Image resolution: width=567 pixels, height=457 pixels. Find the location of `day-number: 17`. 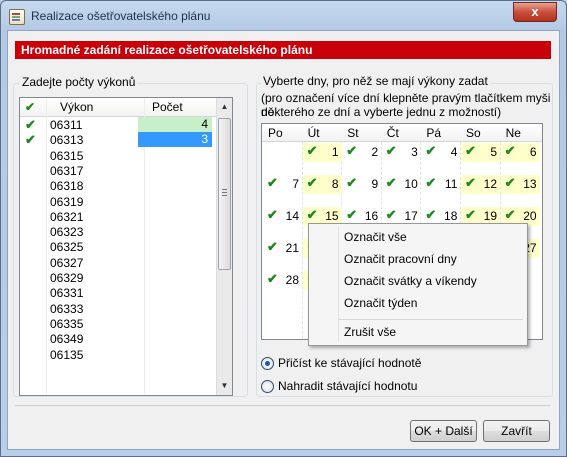

day-number: 17 is located at coordinates (411, 216).